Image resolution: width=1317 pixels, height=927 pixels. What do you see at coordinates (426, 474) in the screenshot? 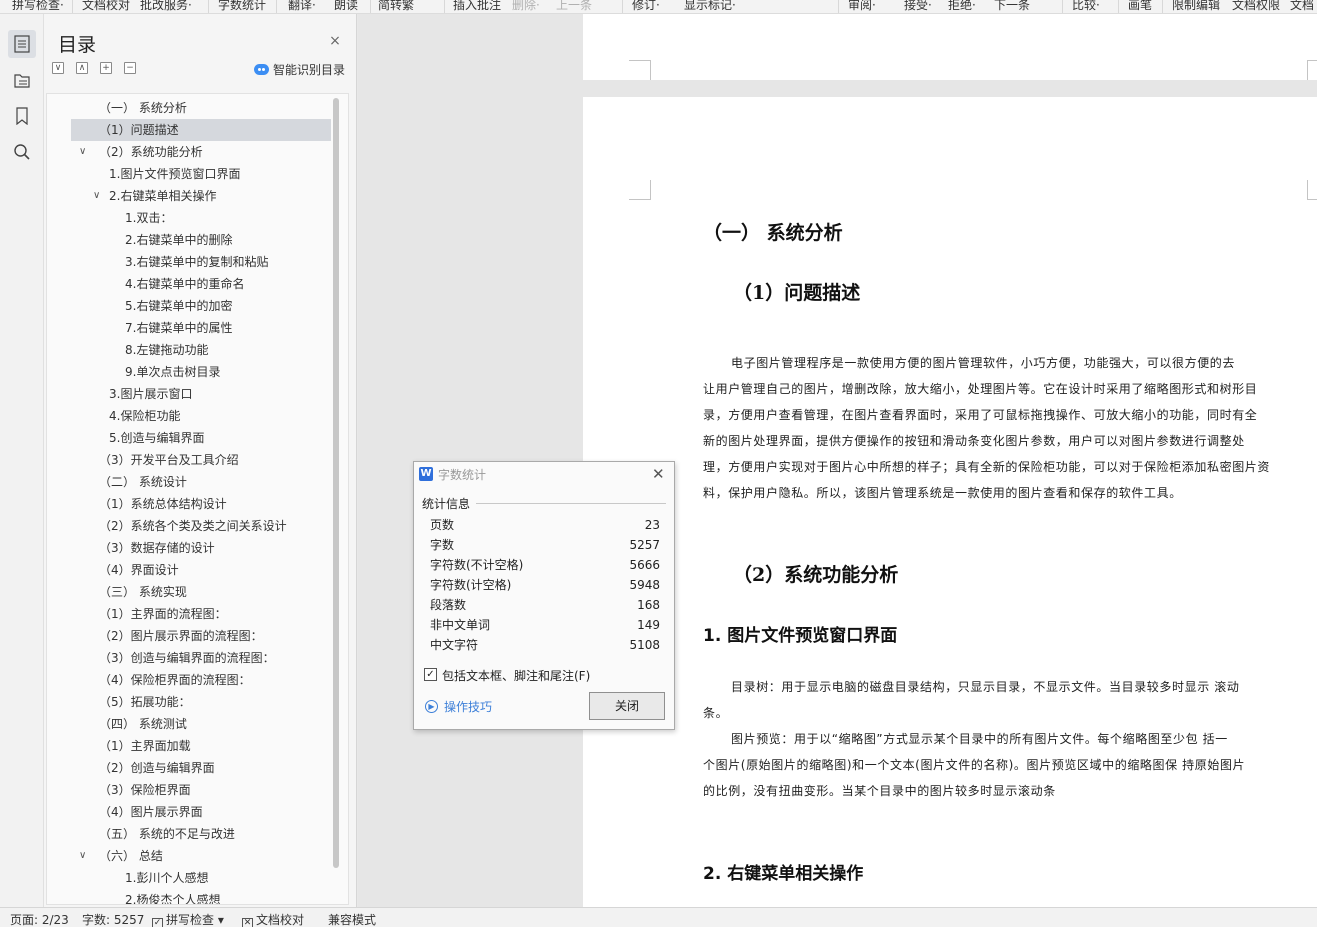
I see `wps-writer-icon: W` at bounding box center [426, 474].